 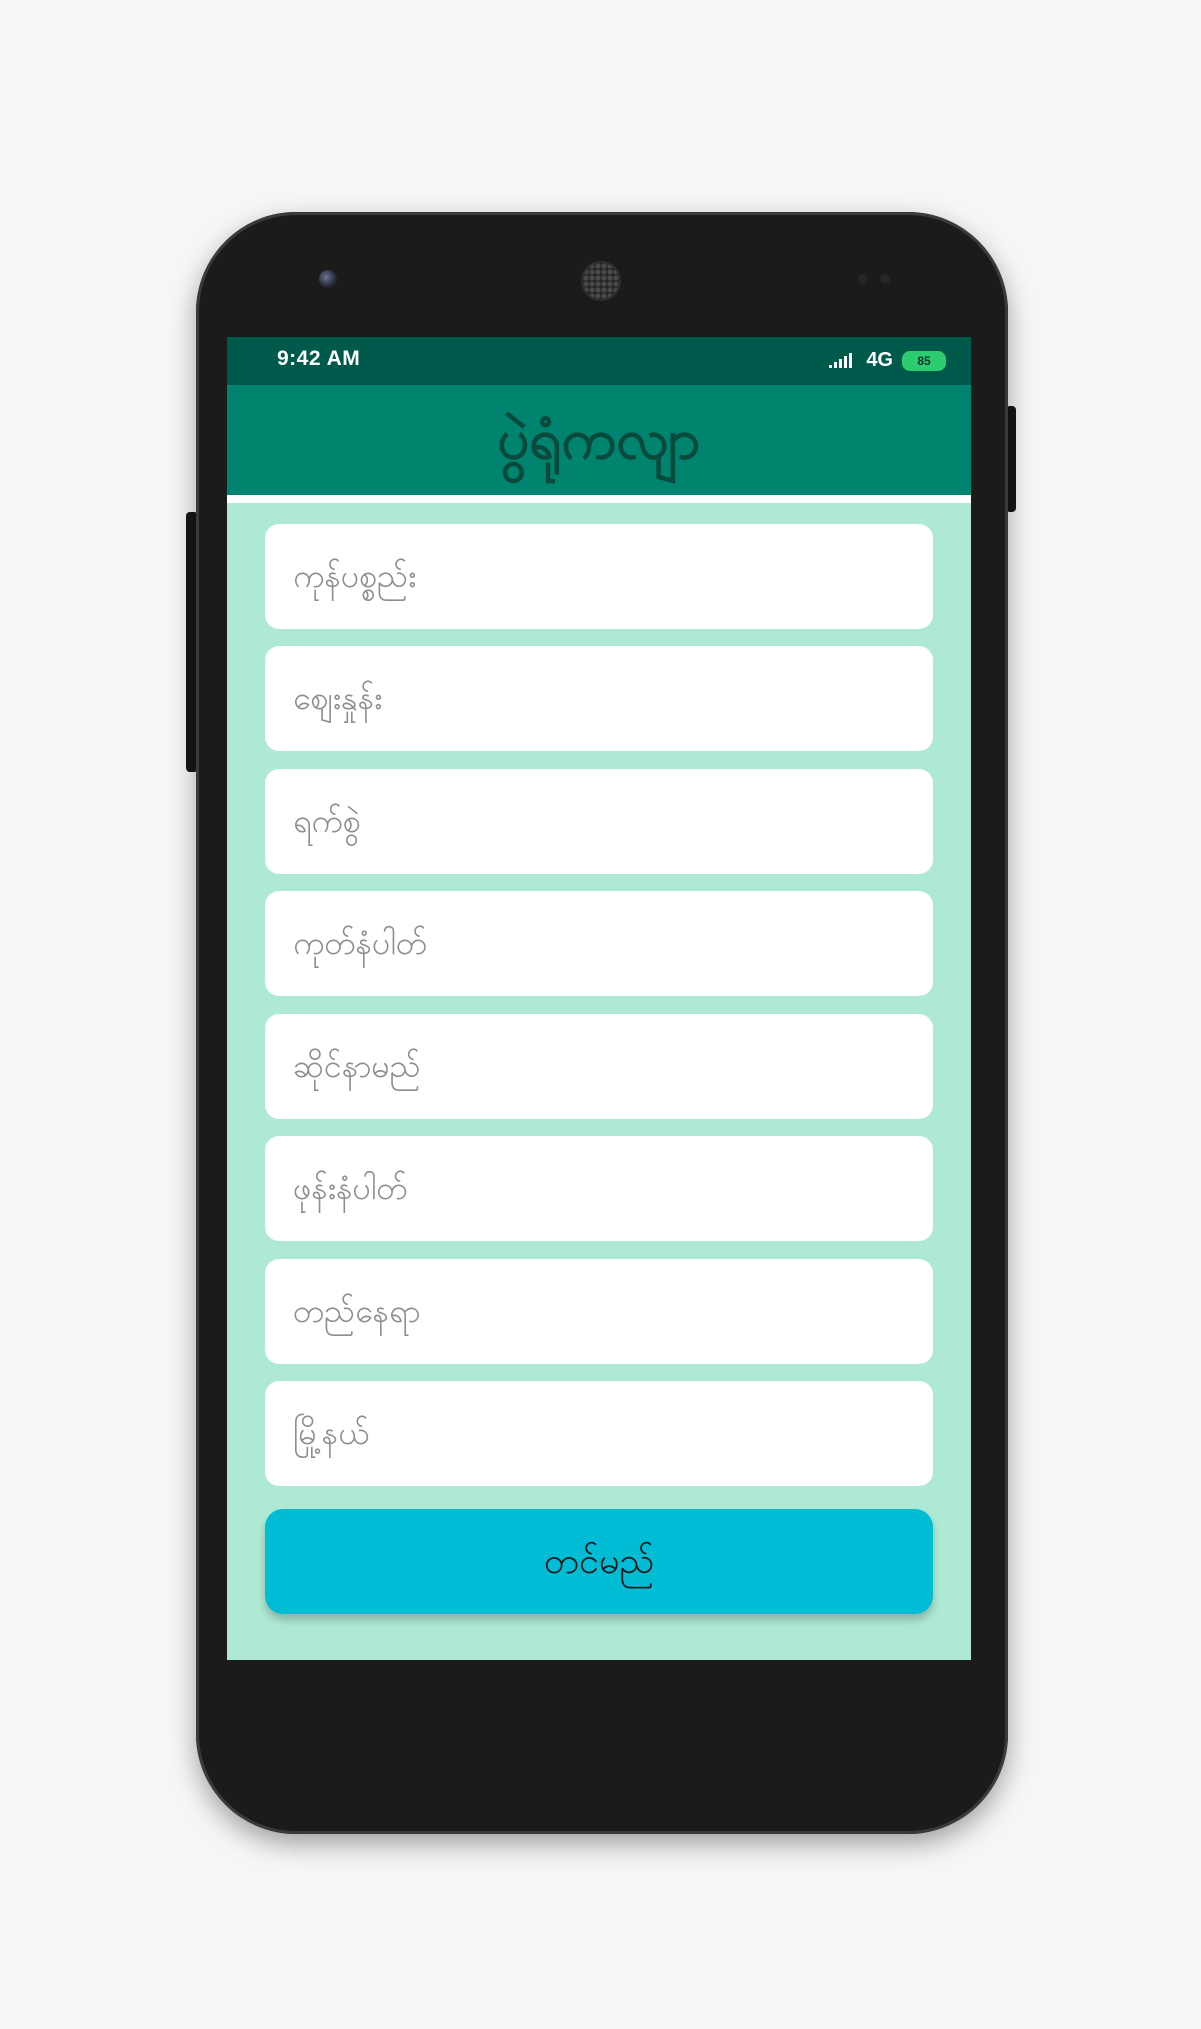 I want to click on code-number-placeholder: ကုတ်နံပါတ်, so click(x=360, y=943).